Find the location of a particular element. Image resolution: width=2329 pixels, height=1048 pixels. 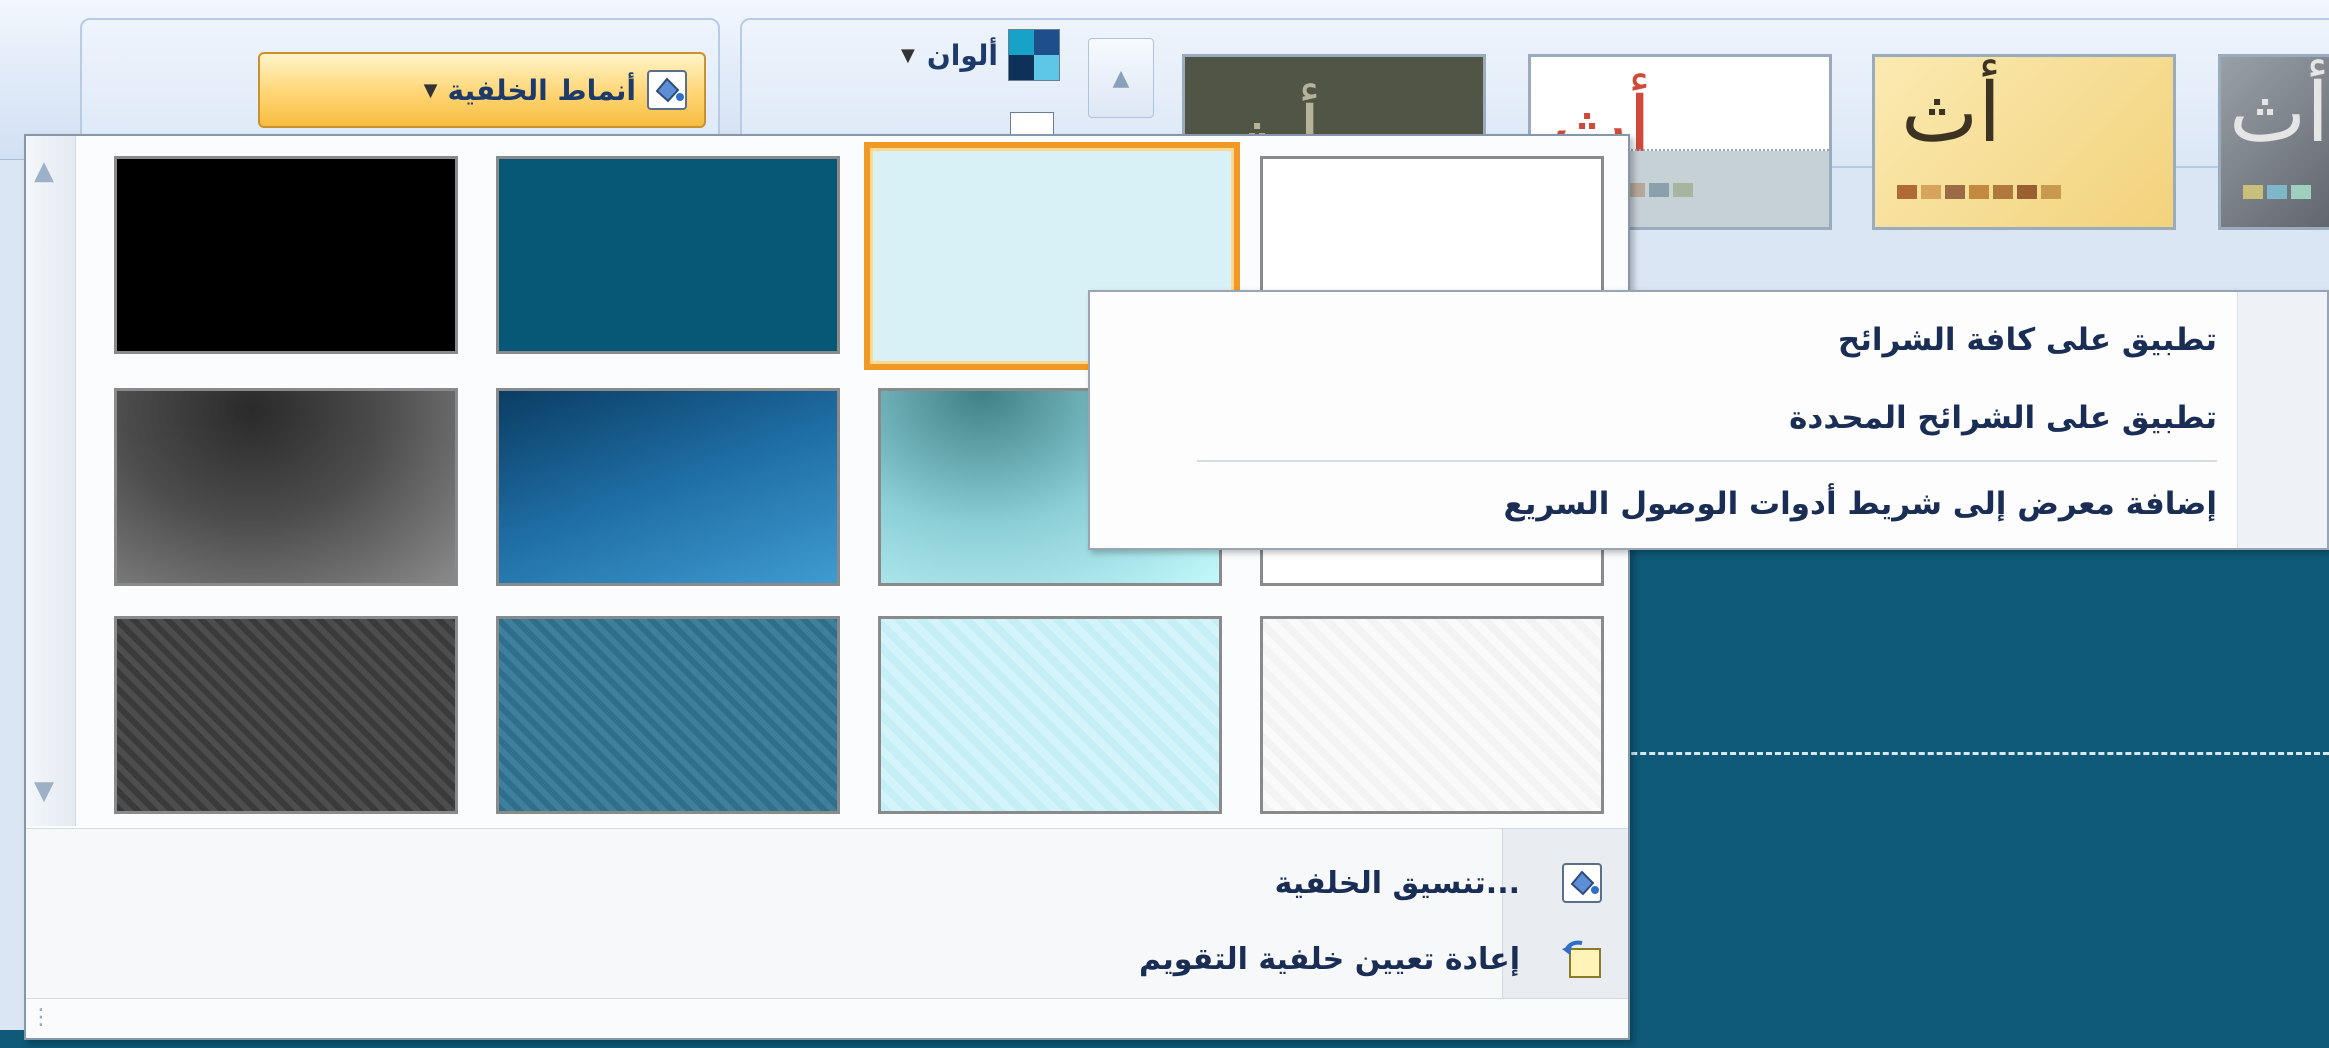

background-styles-label: أنماط الخلفية is located at coordinates (541, 90).